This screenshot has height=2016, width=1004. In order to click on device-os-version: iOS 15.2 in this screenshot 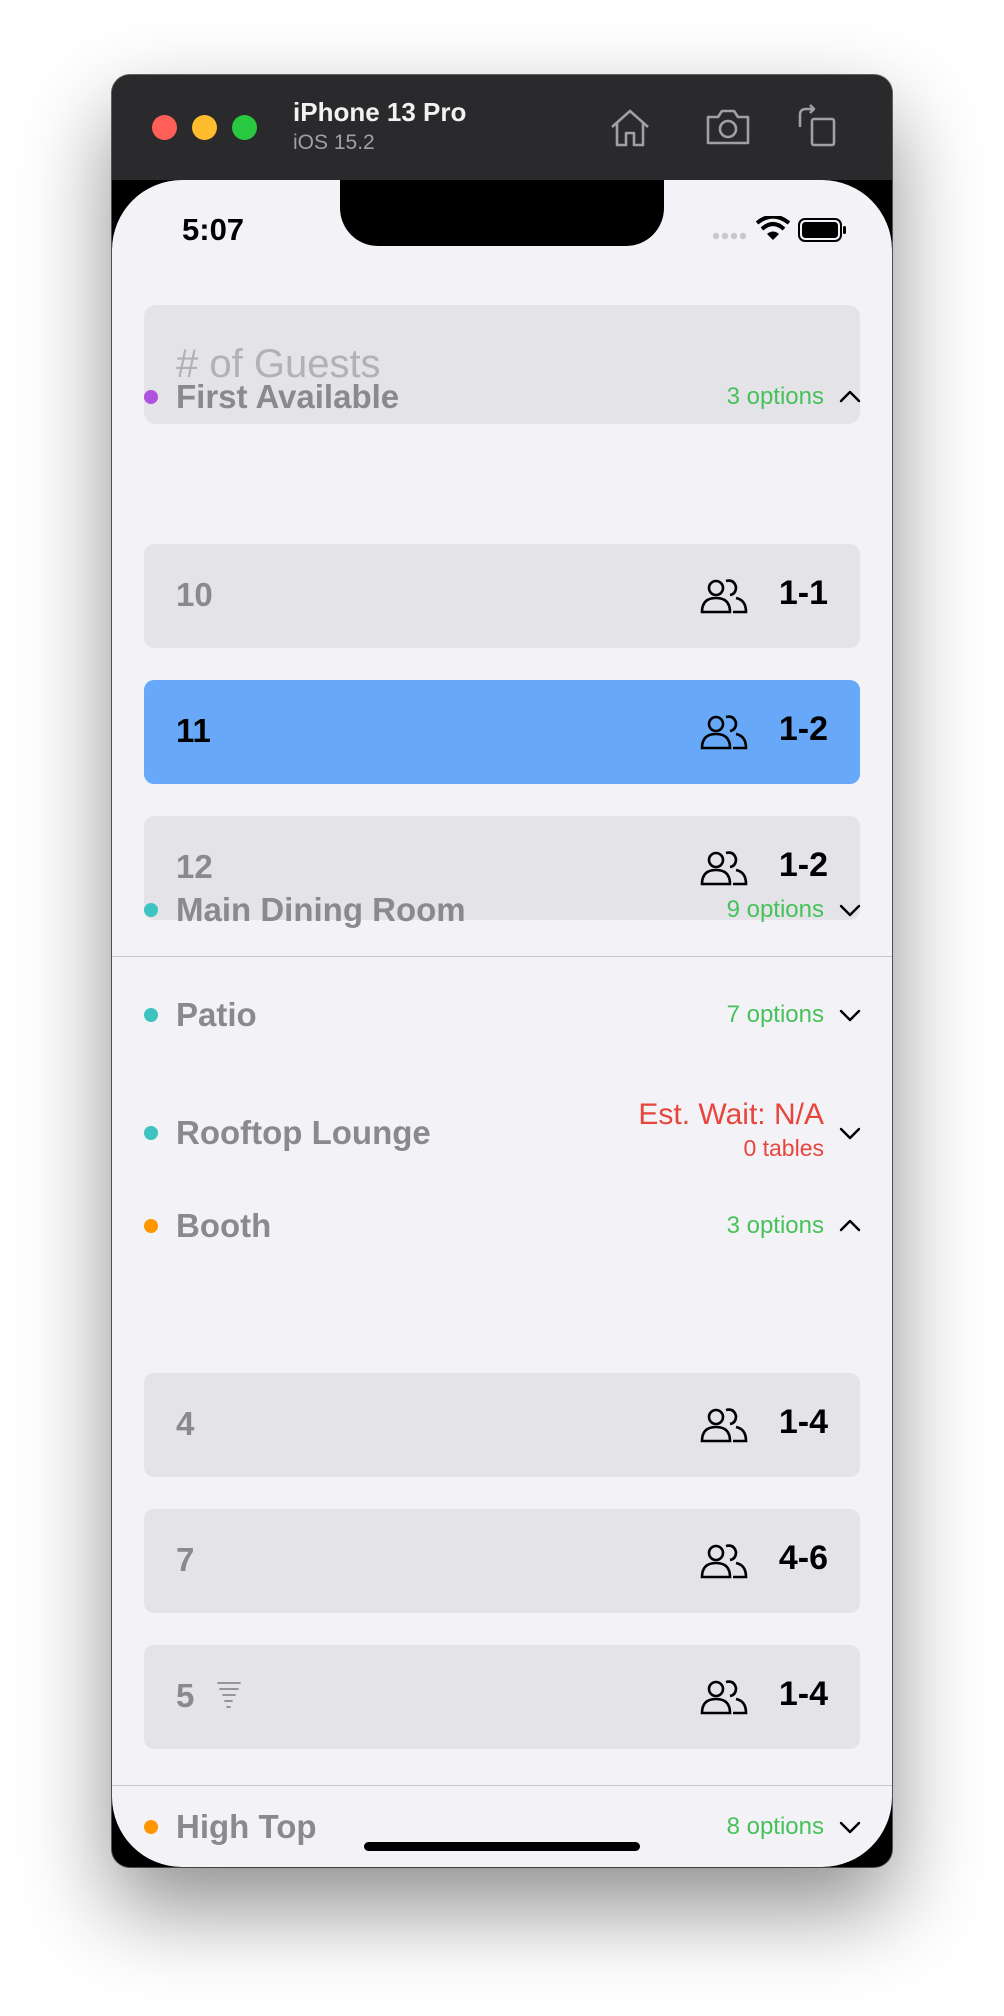, I will do `click(334, 142)`.